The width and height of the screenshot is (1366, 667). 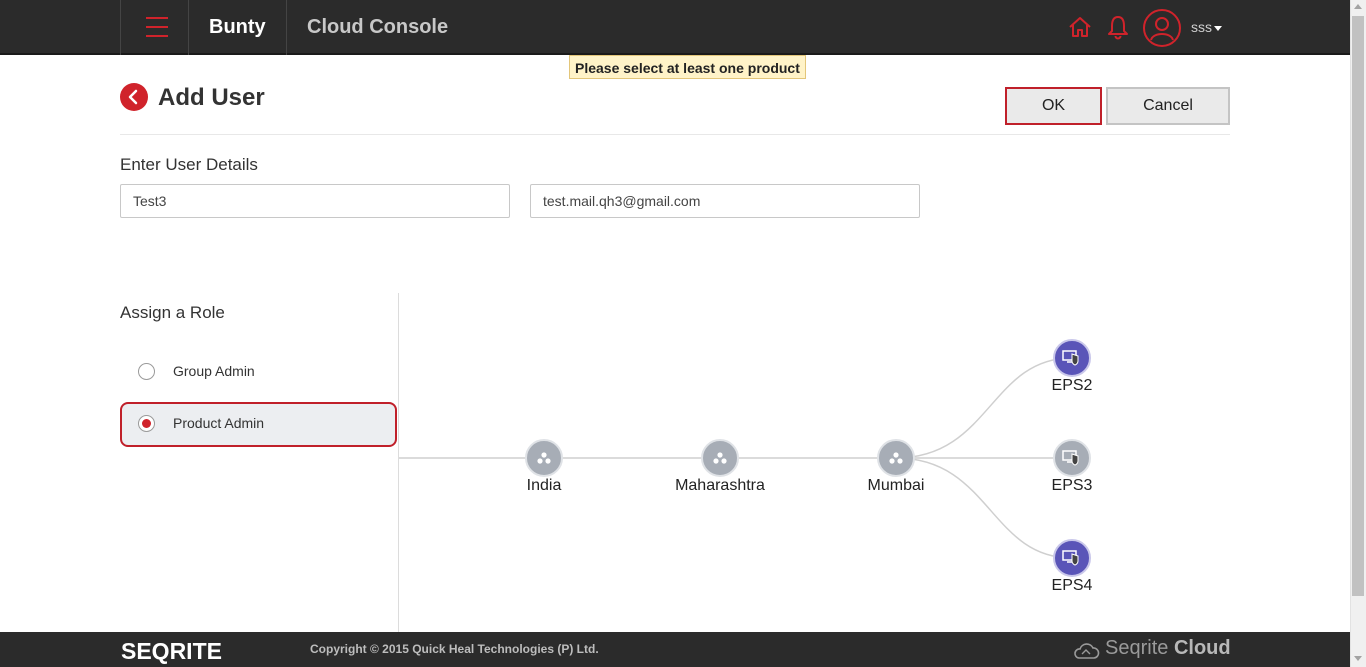 I want to click on cloud-brand: Seqrite Cloud, so click(x=1168, y=648).